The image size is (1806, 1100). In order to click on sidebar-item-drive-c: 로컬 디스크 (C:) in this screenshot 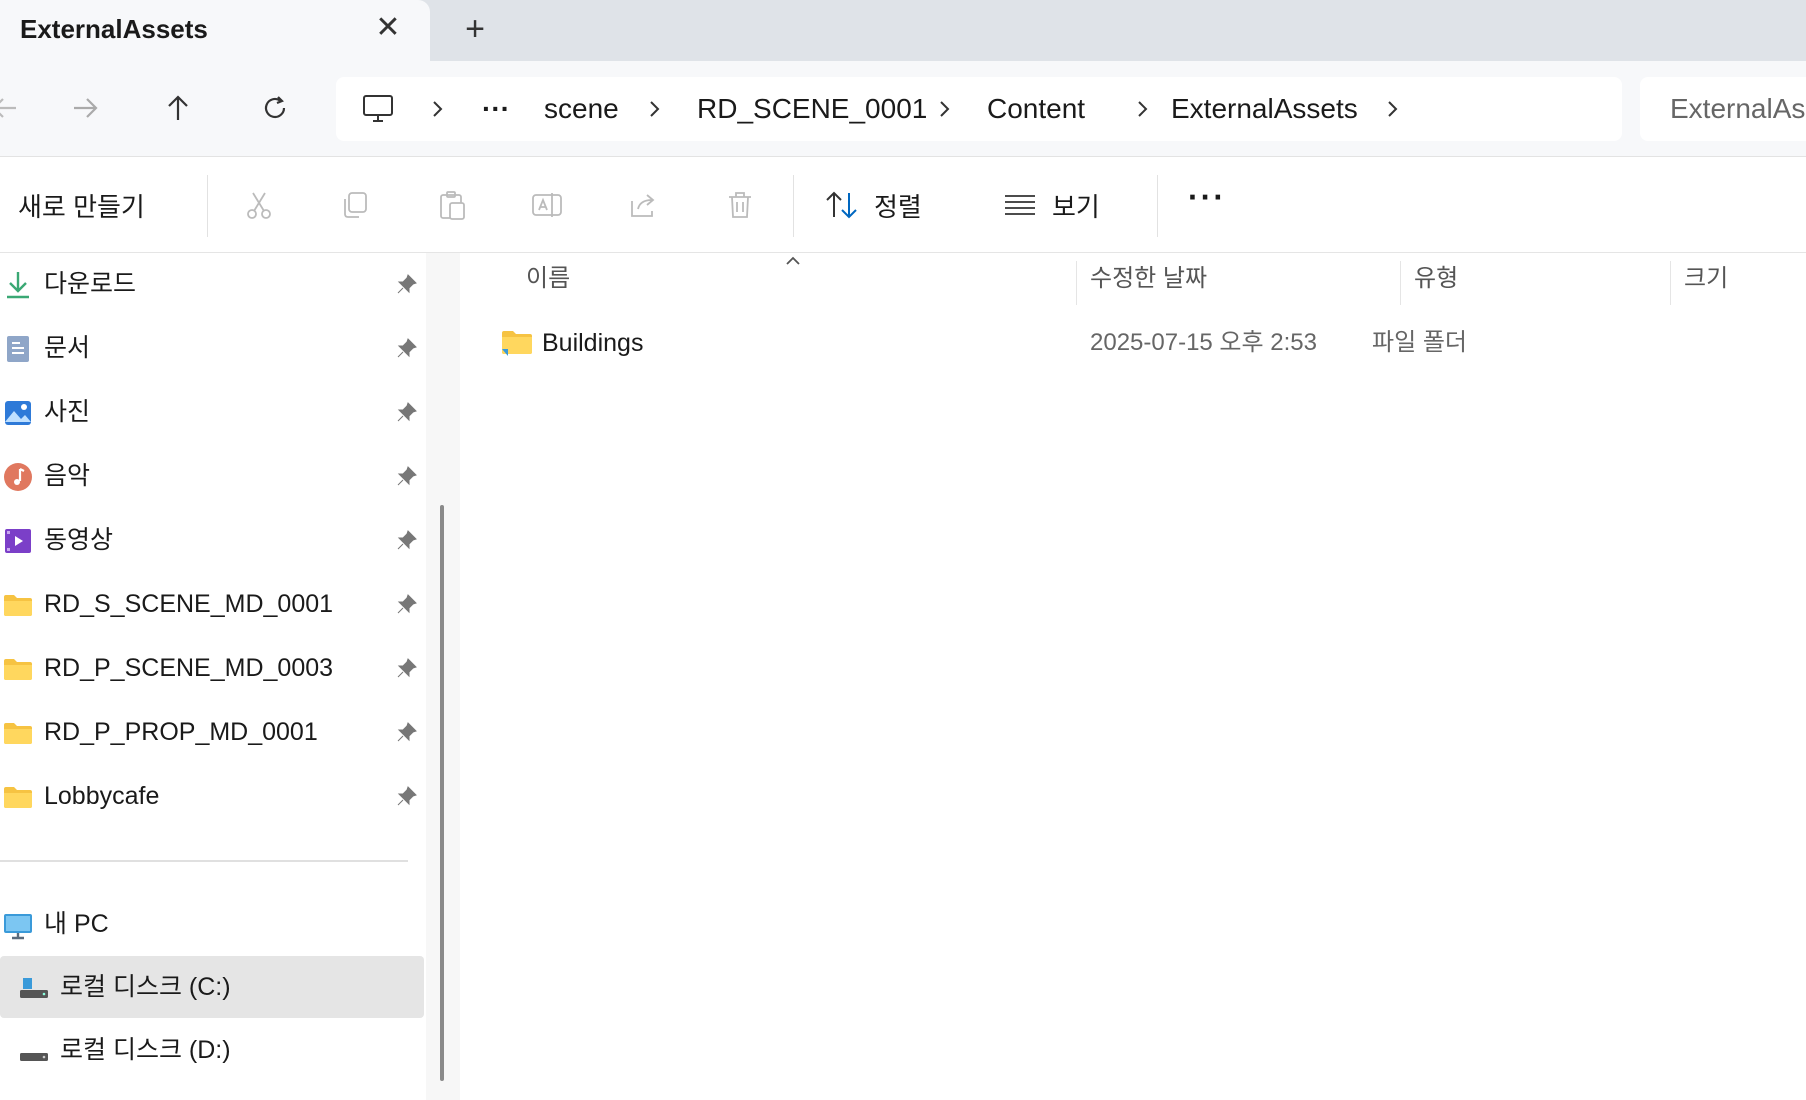, I will do `click(212, 987)`.